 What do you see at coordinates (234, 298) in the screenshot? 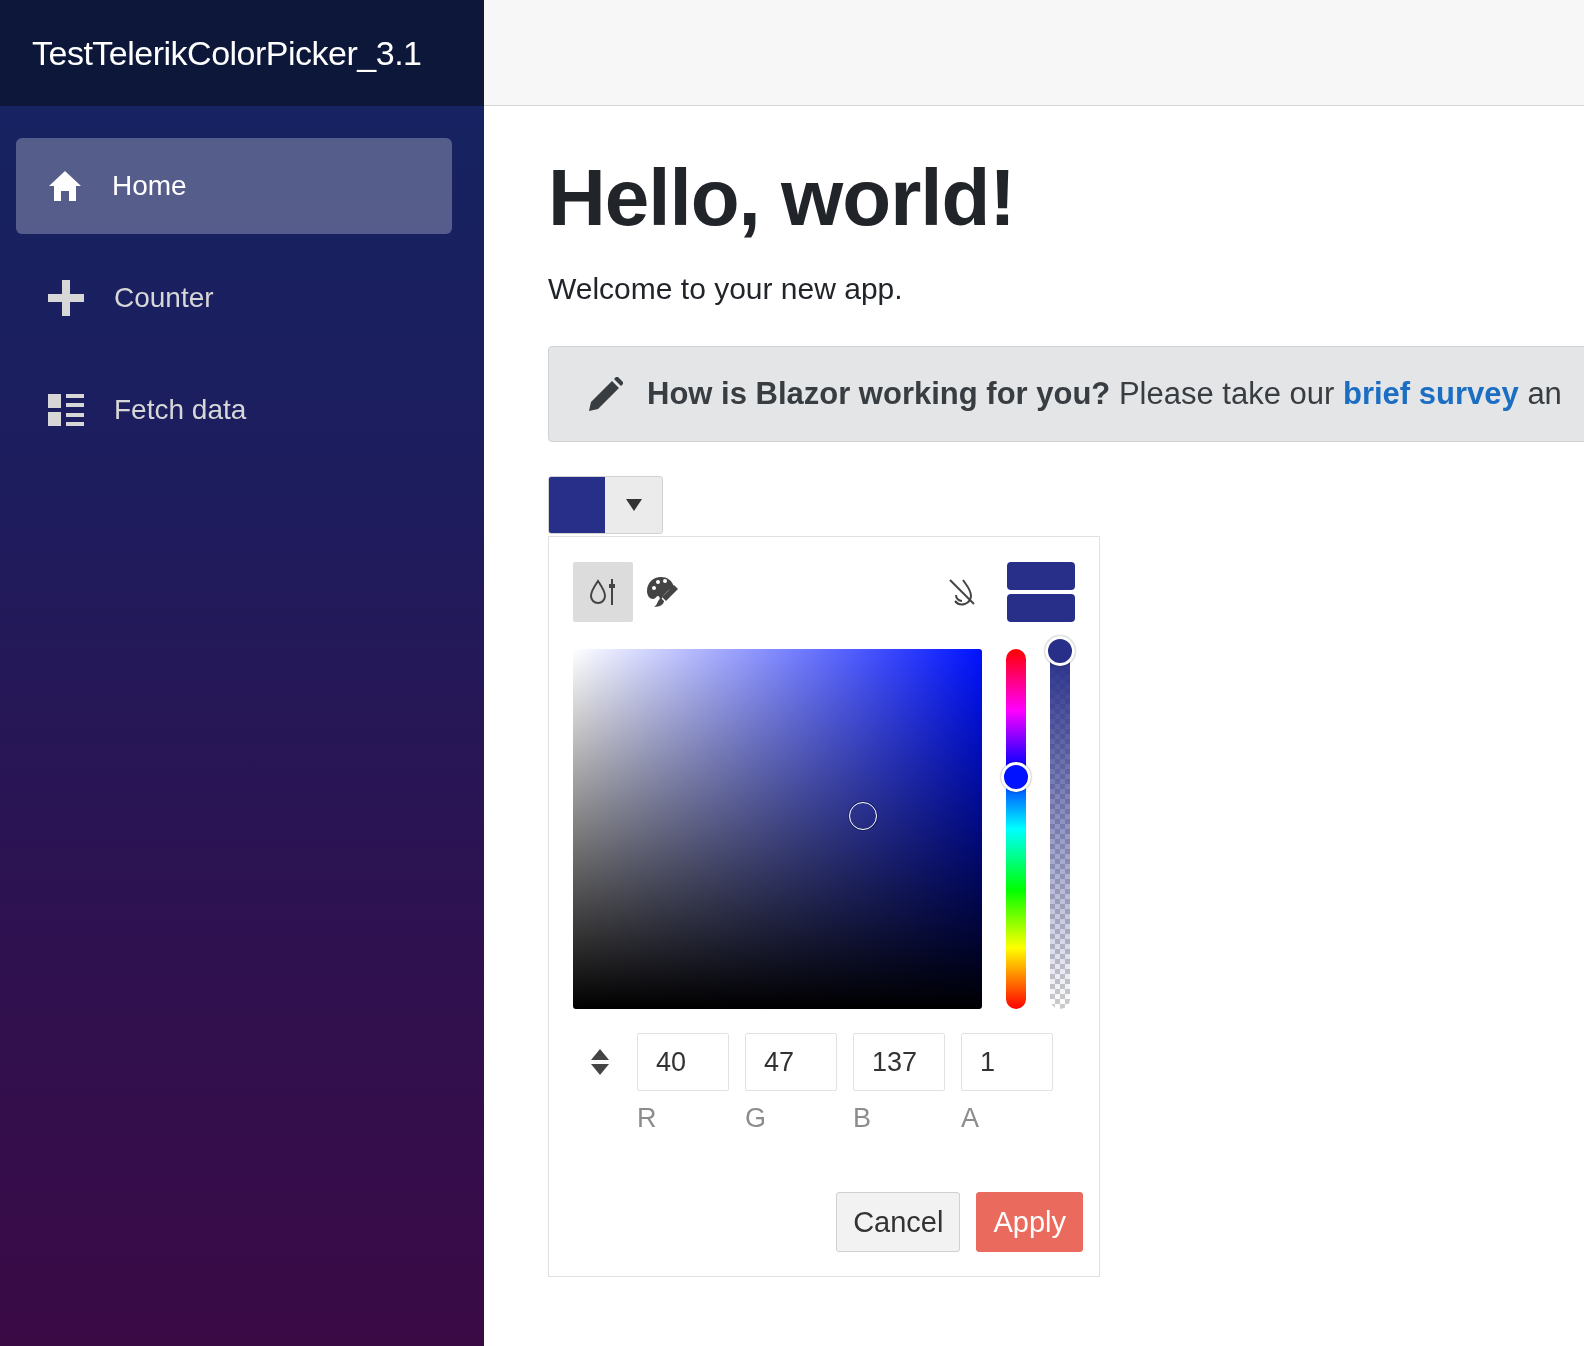
I see `nav-link: Counter` at bounding box center [234, 298].